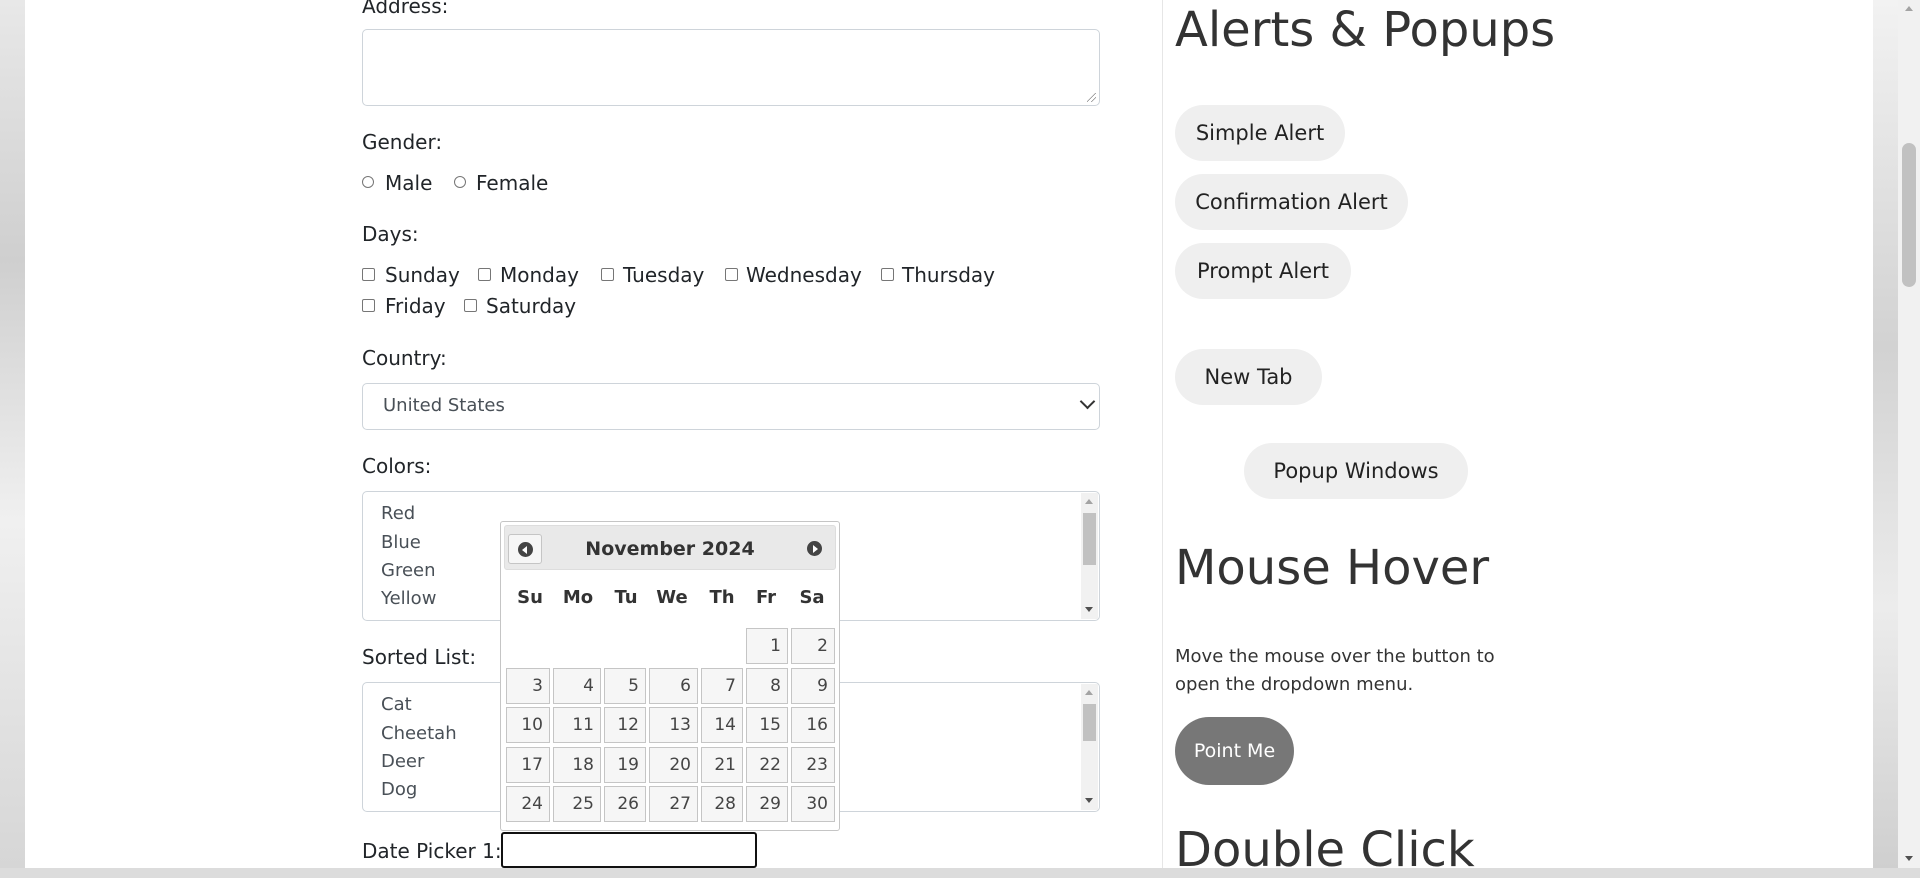 The height and width of the screenshot is (878, 1920). What do you see at coordinates (812, 597) in the screenshot?
I see `weekday-header: Sa` at bounding box center [812, 597].